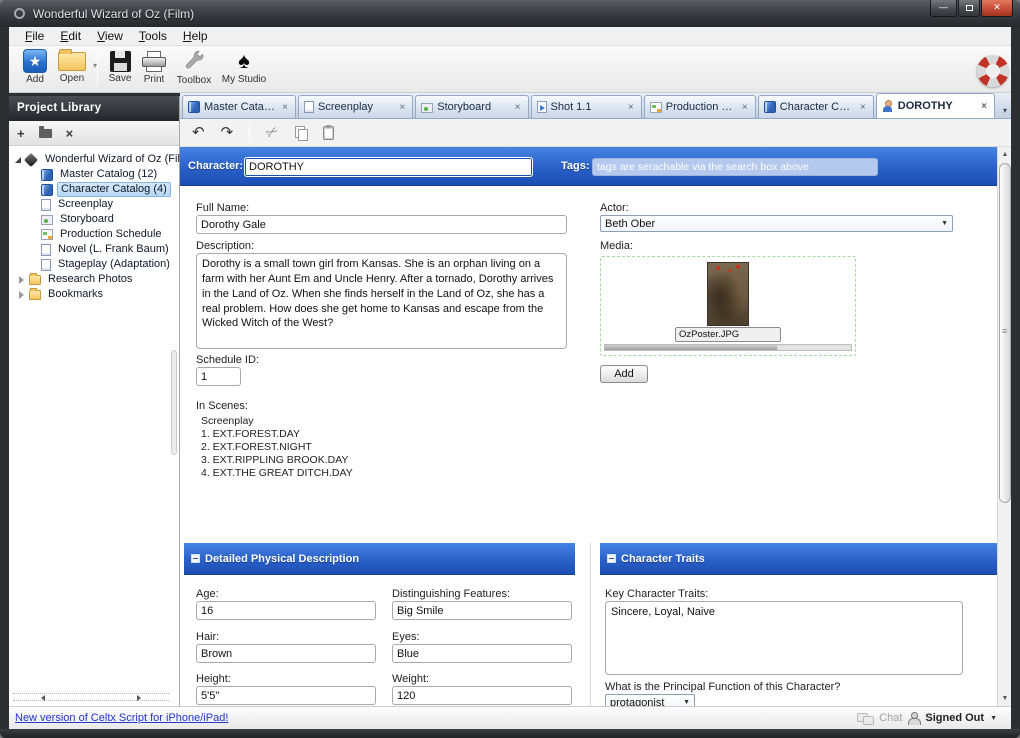  I want to click on media-horizontal-scrollbar, so click(728, 347).